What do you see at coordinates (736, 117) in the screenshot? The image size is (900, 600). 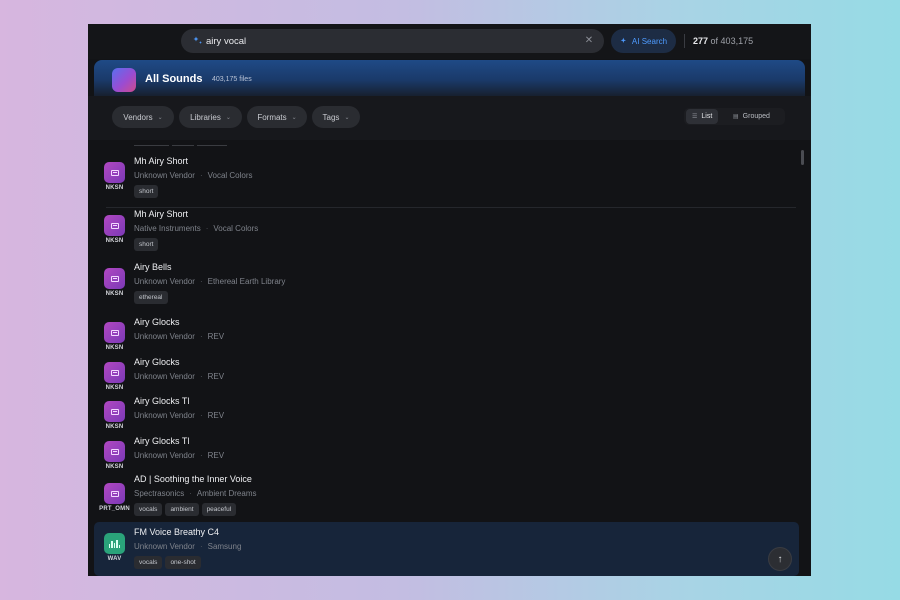 I see `grouped-icon: ▤` at bounding box center [736, 117].